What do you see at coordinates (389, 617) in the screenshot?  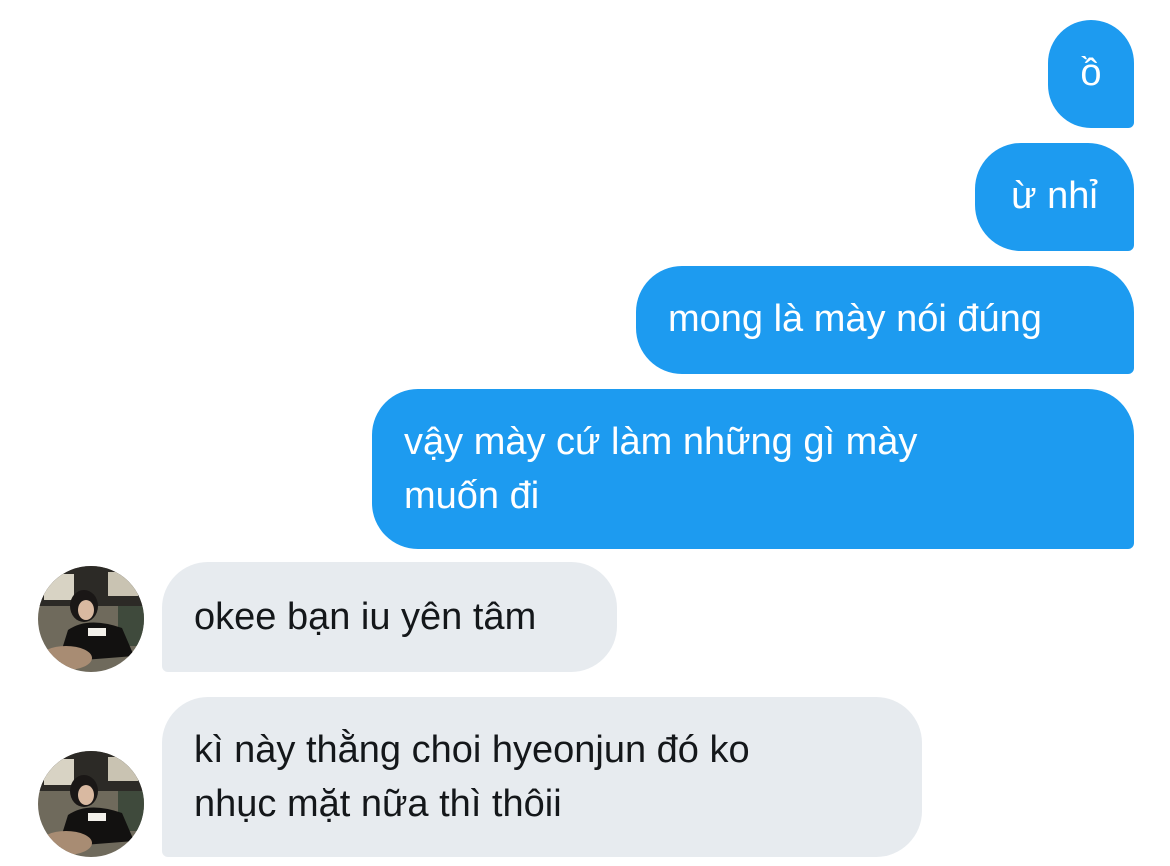 I see `incoming-message: okee bạn iu yên tâm` at bounding box center [389, 617].